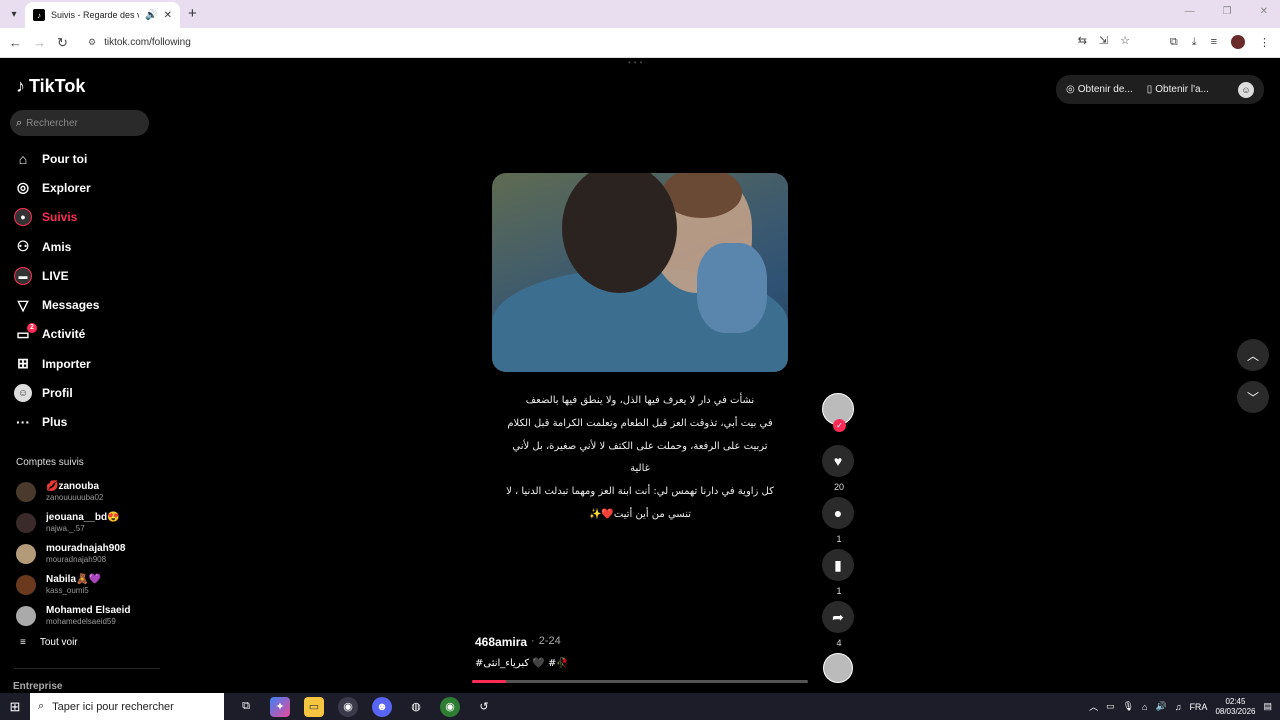 Image resolution: width=1280 pixels, height=720 pixels. I want to click on account-name: Mohamed Elsaeid, so click(88, 610).